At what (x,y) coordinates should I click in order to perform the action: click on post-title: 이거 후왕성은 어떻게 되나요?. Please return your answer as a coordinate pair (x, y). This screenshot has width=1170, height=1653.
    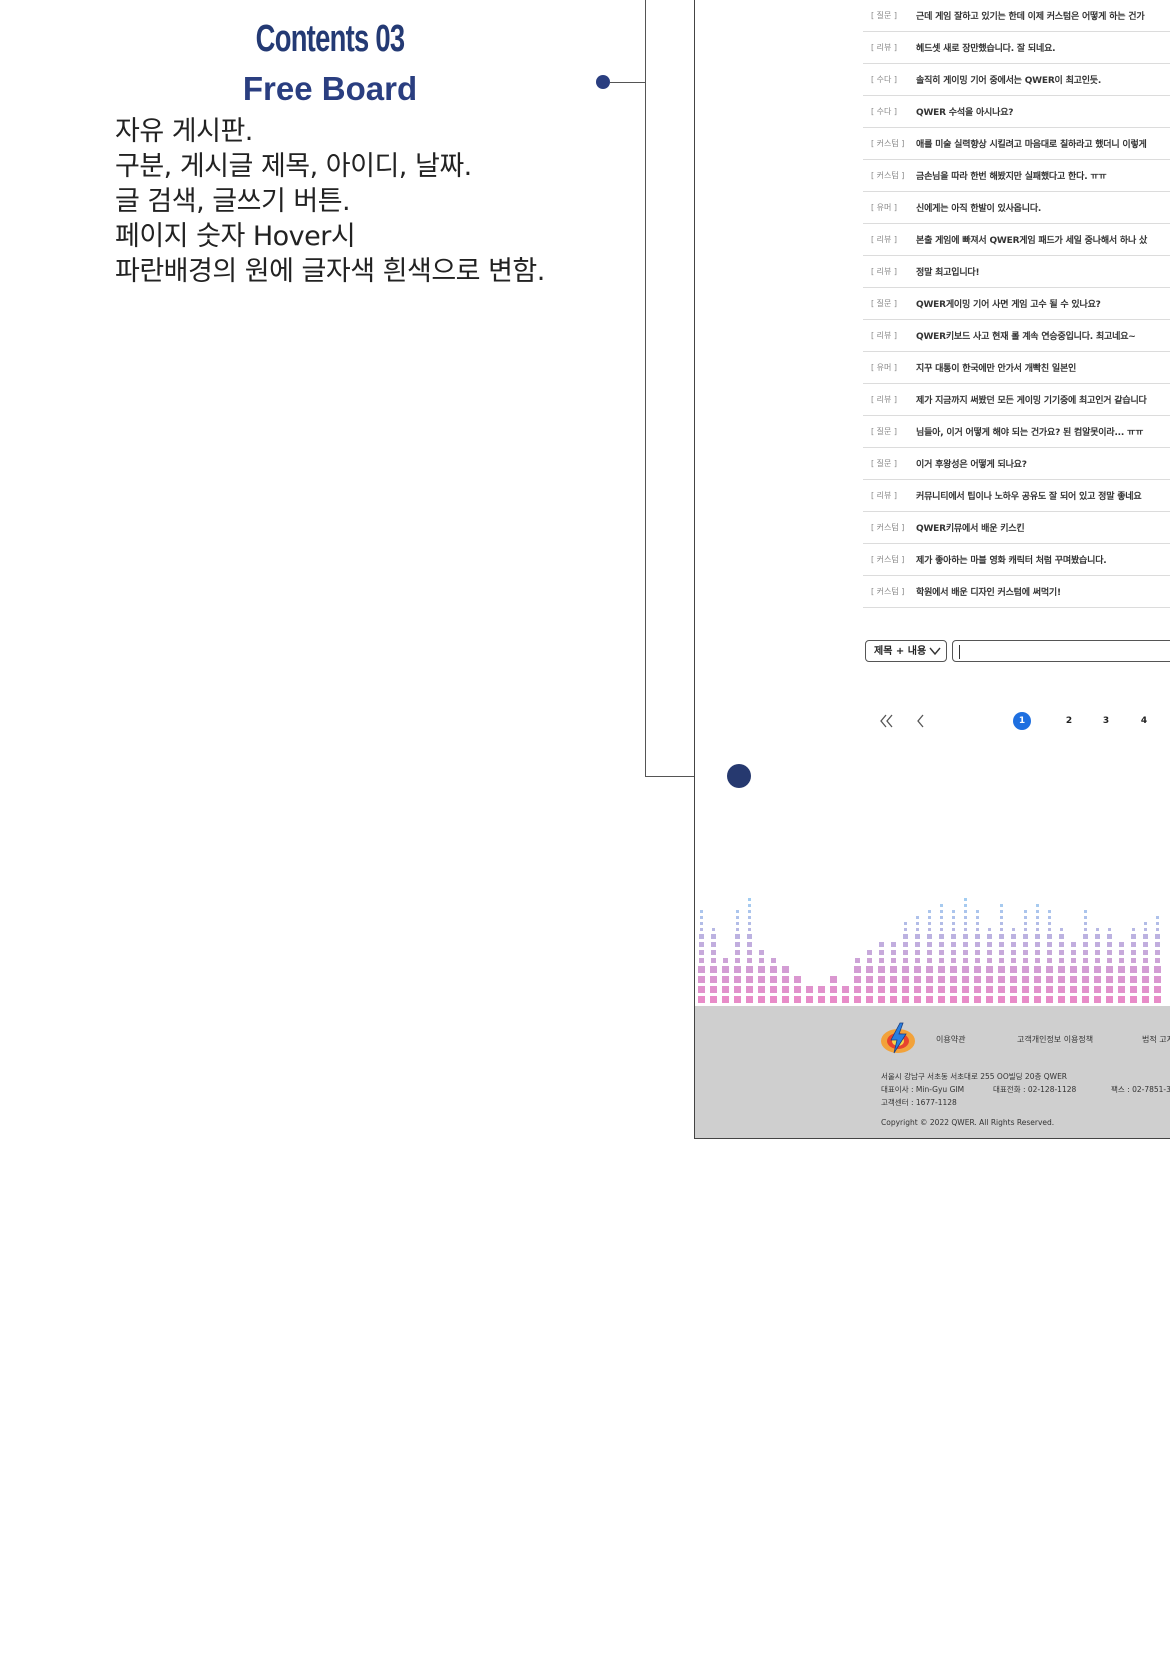
    Looking at the image, I should click on (971, 463).